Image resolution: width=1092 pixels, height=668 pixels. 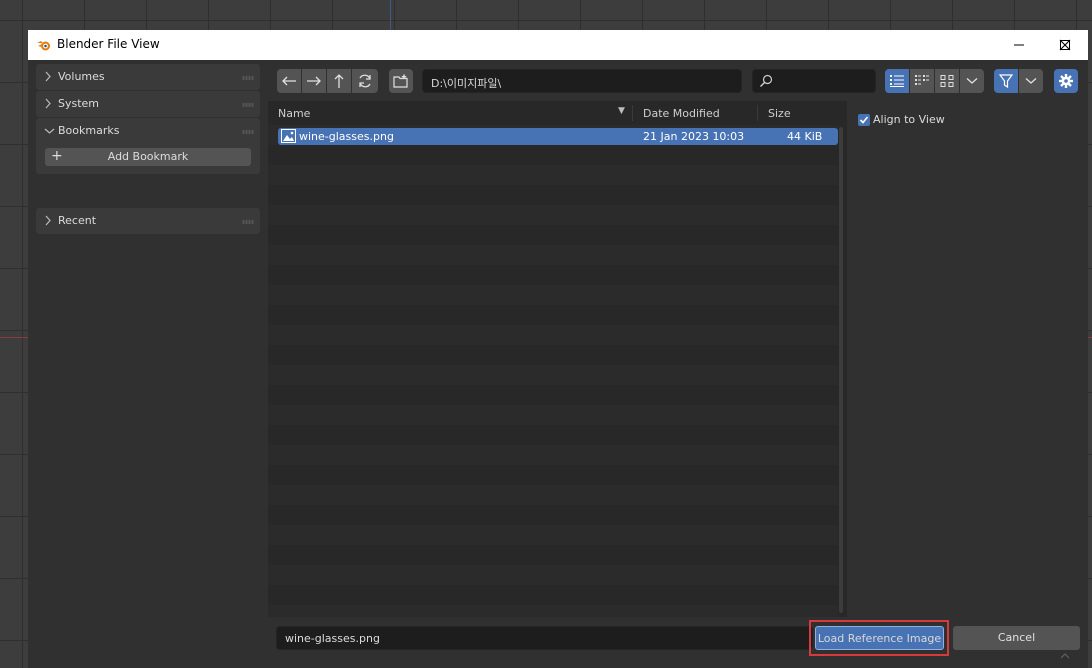 I want to click on minimize-icon, so click(x=1019, y=45).